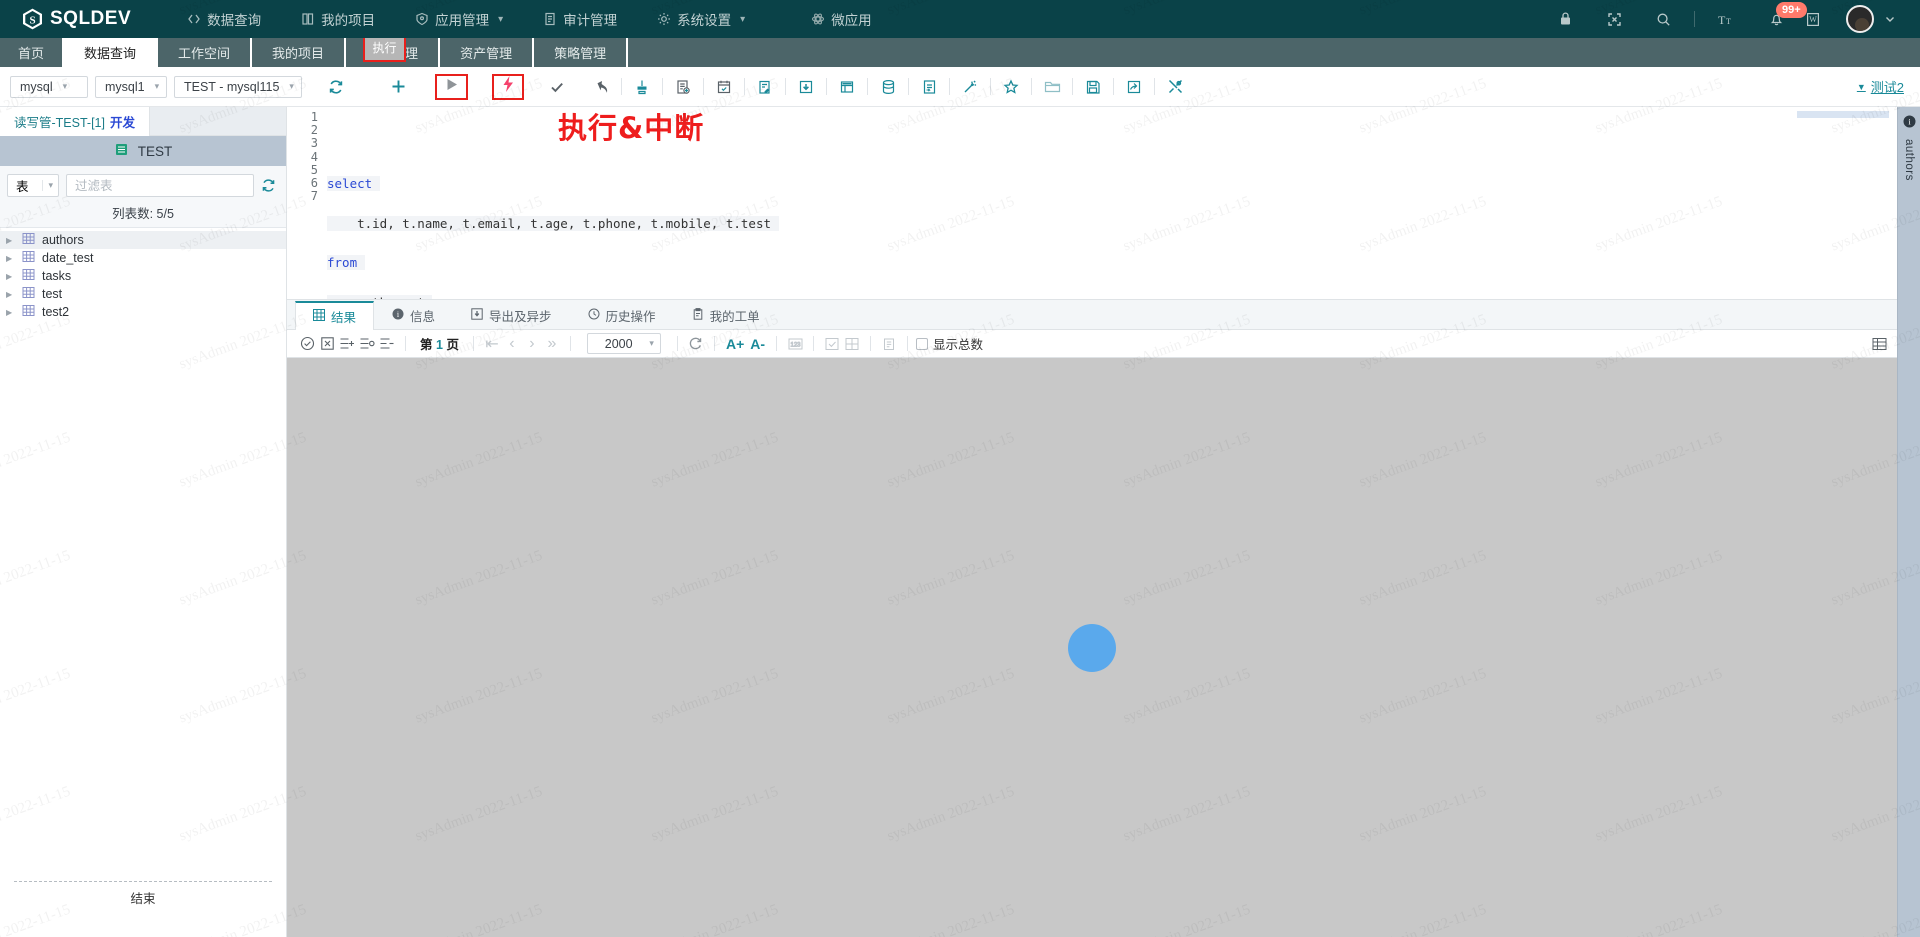  I want to click on rollback-icon, so click(327, 344).